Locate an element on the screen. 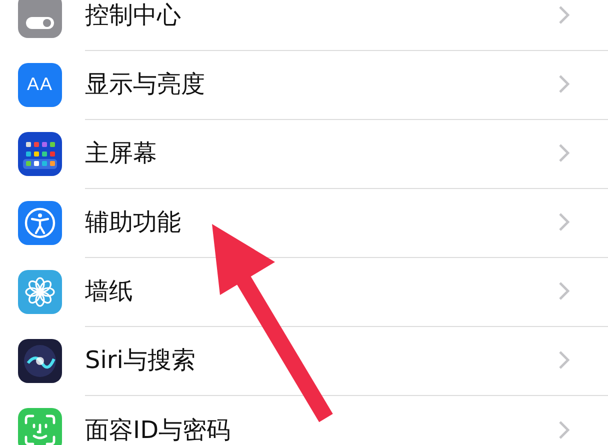 The height and width of the screenshot is (445, 608). settings-item: 面容ID与密码 is located at coordinates (321, 429).